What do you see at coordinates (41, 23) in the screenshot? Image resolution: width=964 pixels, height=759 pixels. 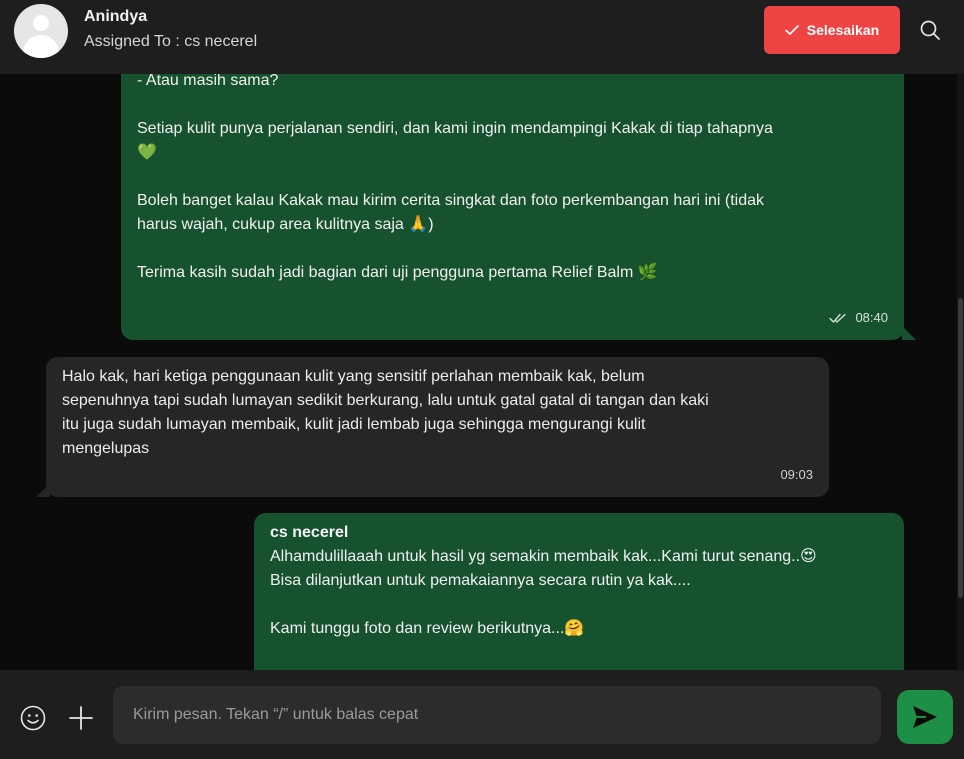 I see `avatar-head-shape` at bounding box center [41, 23].